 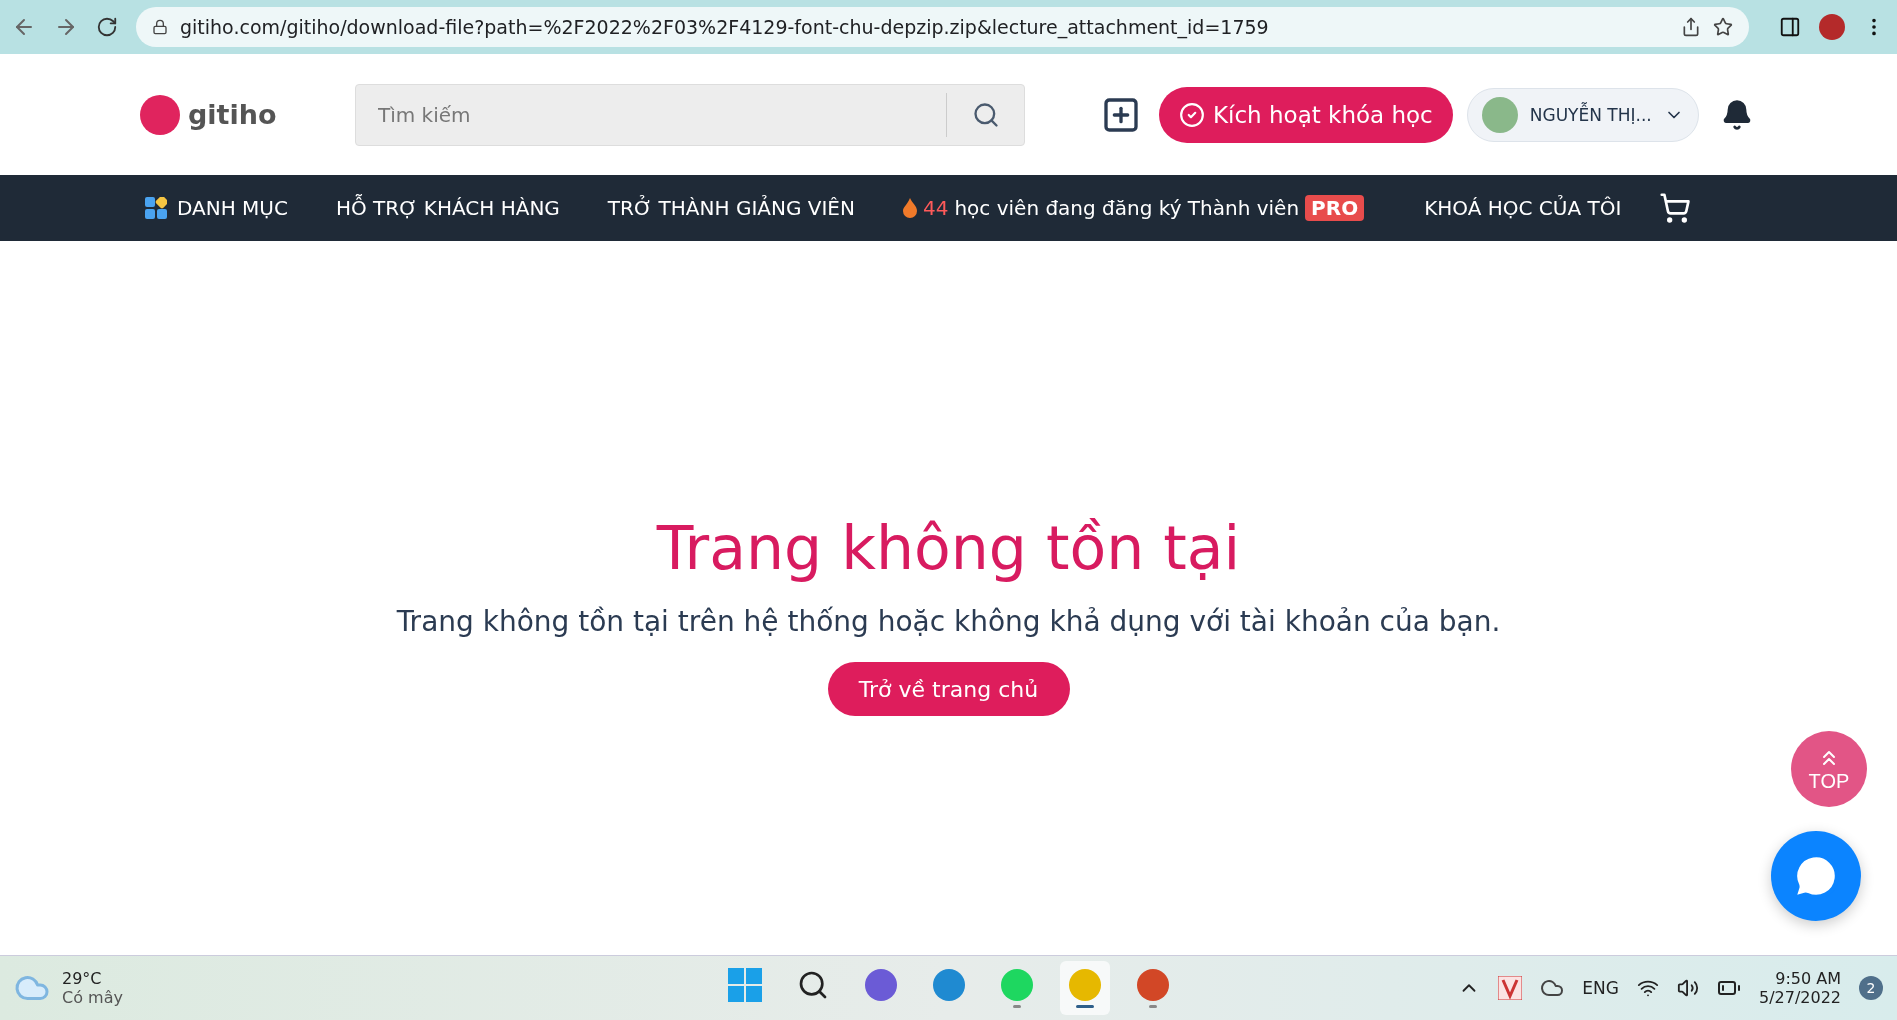 I want to click on windows-logo-icon, so click(x=744, y=985).